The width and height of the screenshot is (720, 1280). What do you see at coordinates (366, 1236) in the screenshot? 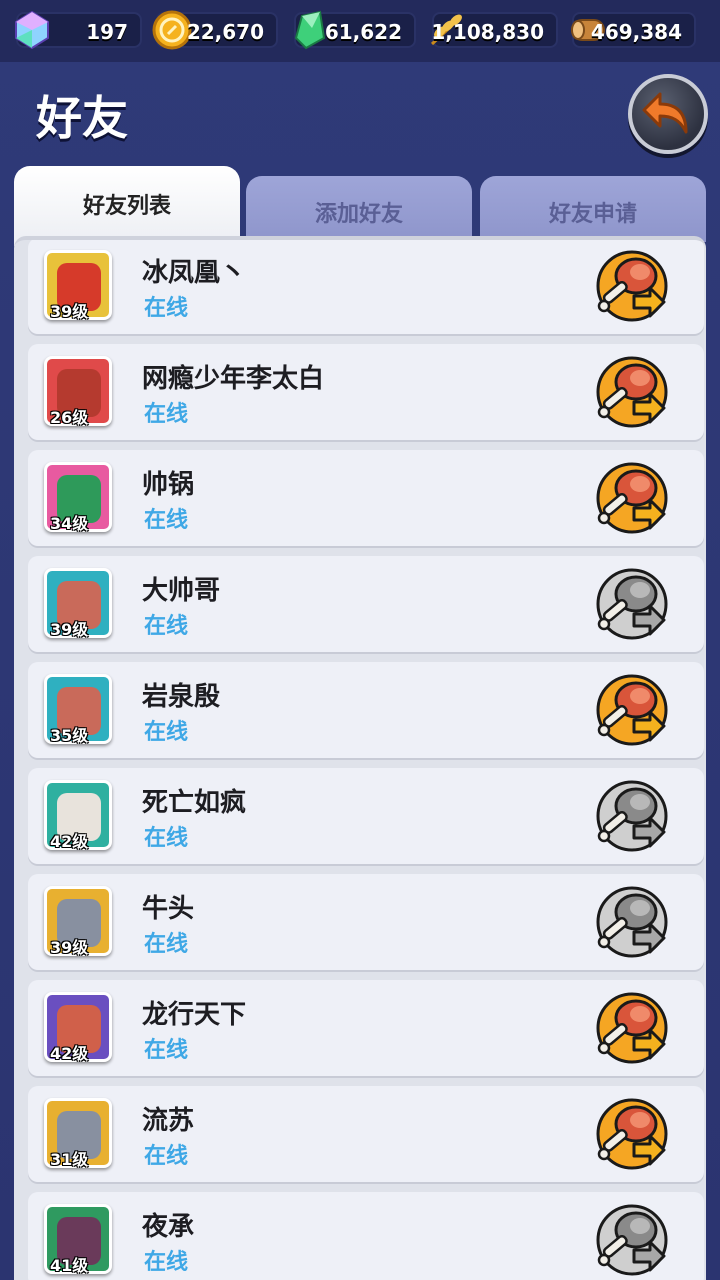
I see `list-item: 41级 夜承在线` at bounding box center [366, 1236].